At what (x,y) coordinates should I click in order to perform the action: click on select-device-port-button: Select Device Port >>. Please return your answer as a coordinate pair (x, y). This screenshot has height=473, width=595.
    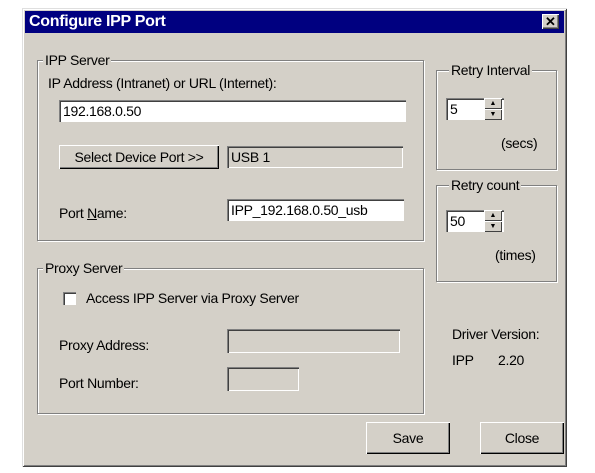
    Looking at the image, I should click on (139, 157).